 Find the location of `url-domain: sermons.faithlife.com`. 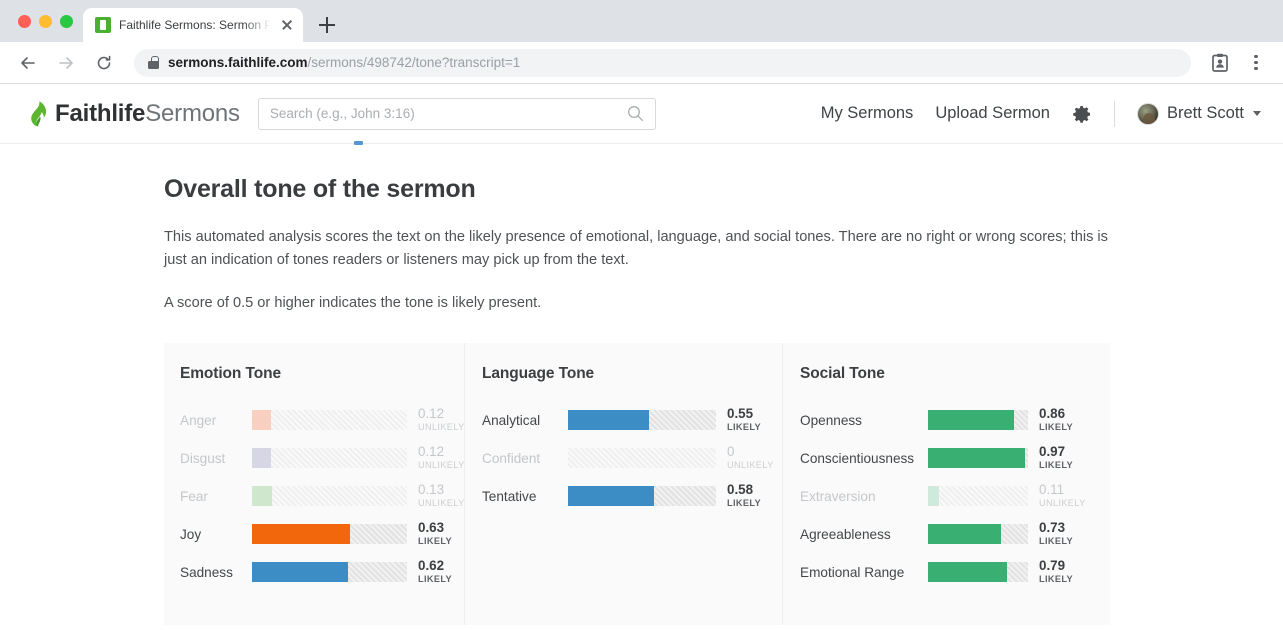

url-domain: sermons.faithlife.com is located at coordinates (238, 62).